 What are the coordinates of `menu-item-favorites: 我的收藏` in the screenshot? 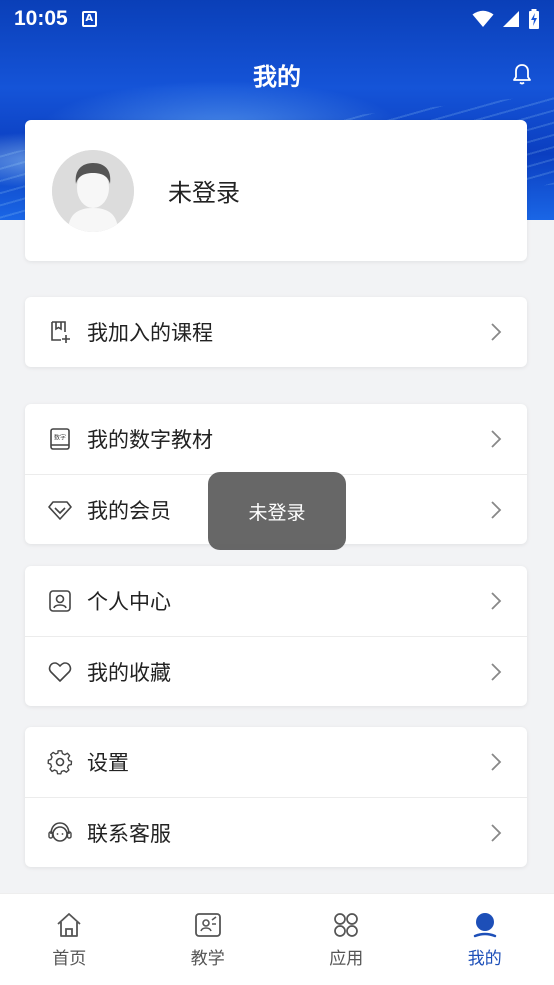 It's located at (276, 671).